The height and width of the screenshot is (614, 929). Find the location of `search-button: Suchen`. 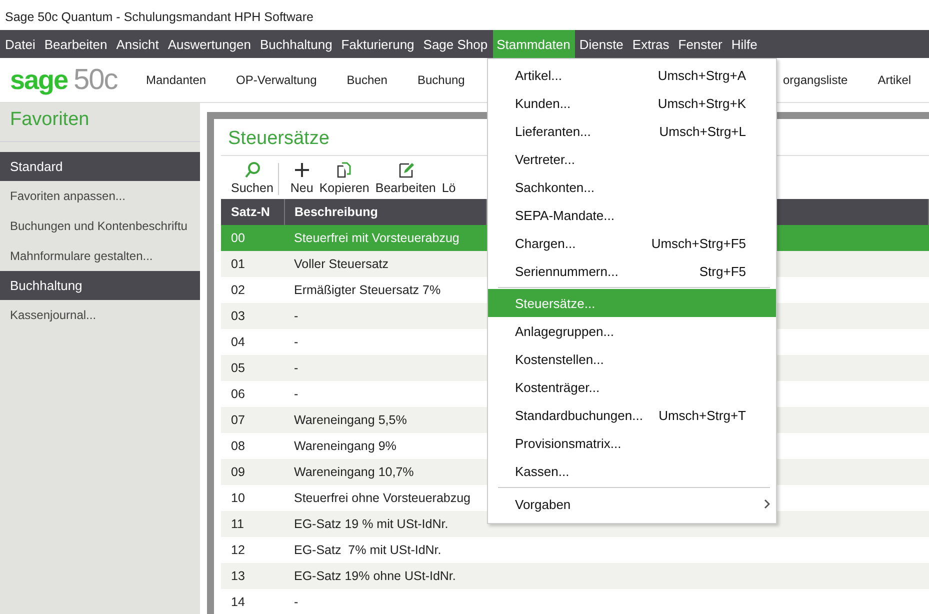

search-button: Suchen is located at coordinates (252, 178).